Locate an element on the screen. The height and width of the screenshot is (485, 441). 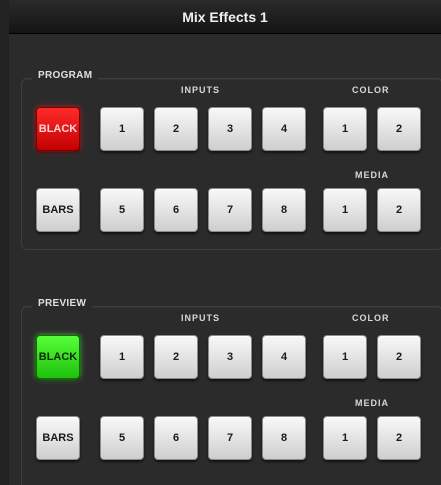
program-color-1-button: 1 is located at coordinates (345, 129).